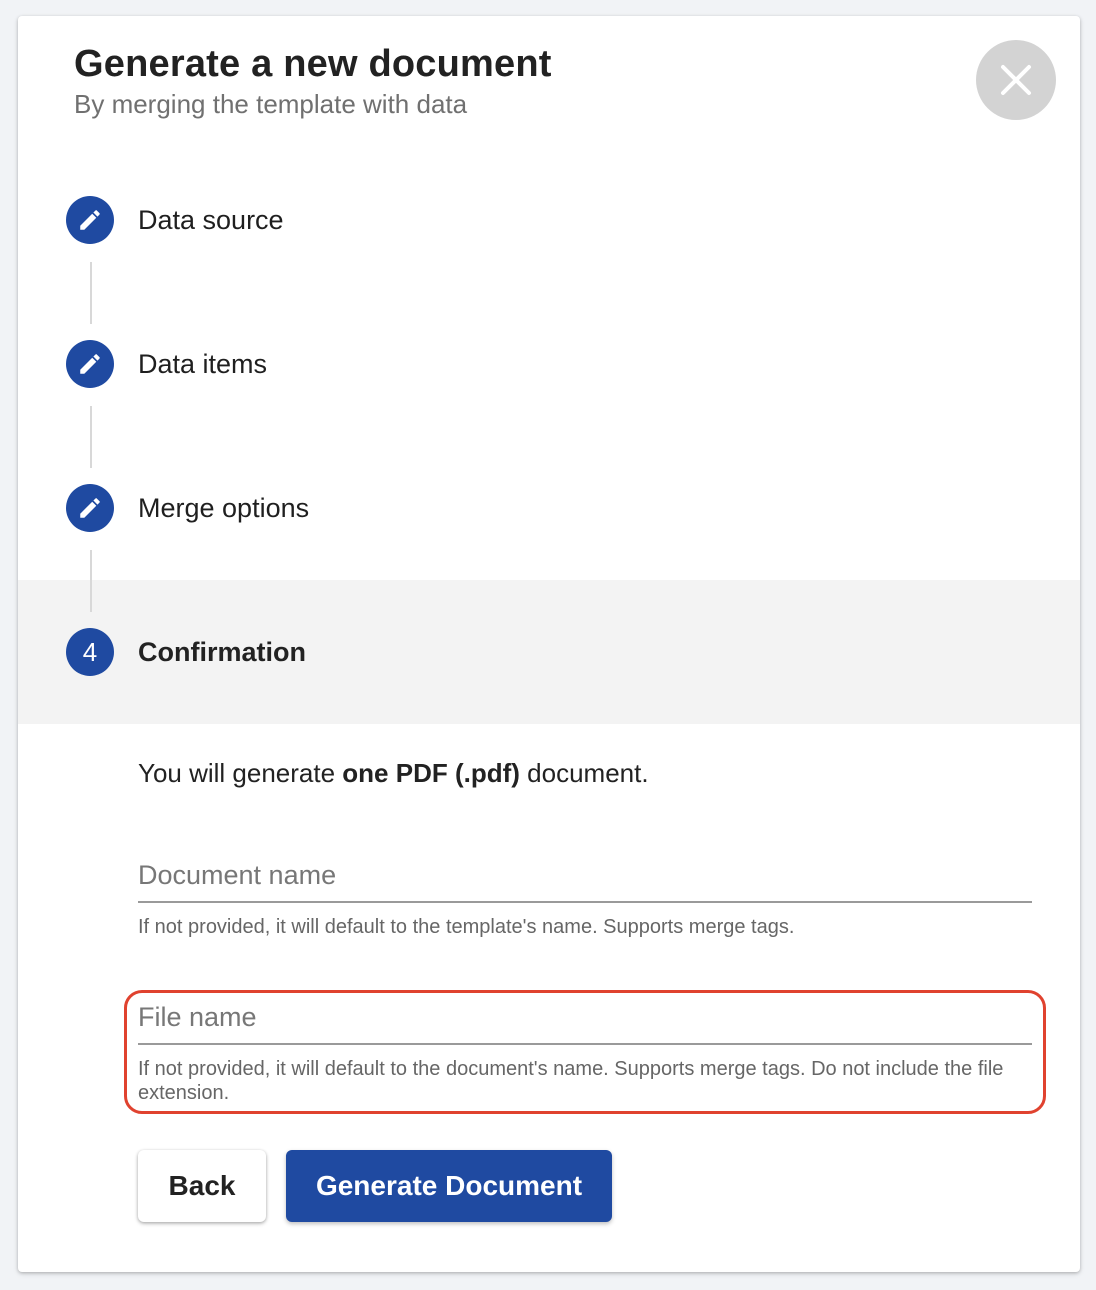 This screenshot has width=1096, height=1290. I want to click on close-button, so click(1016, 80).